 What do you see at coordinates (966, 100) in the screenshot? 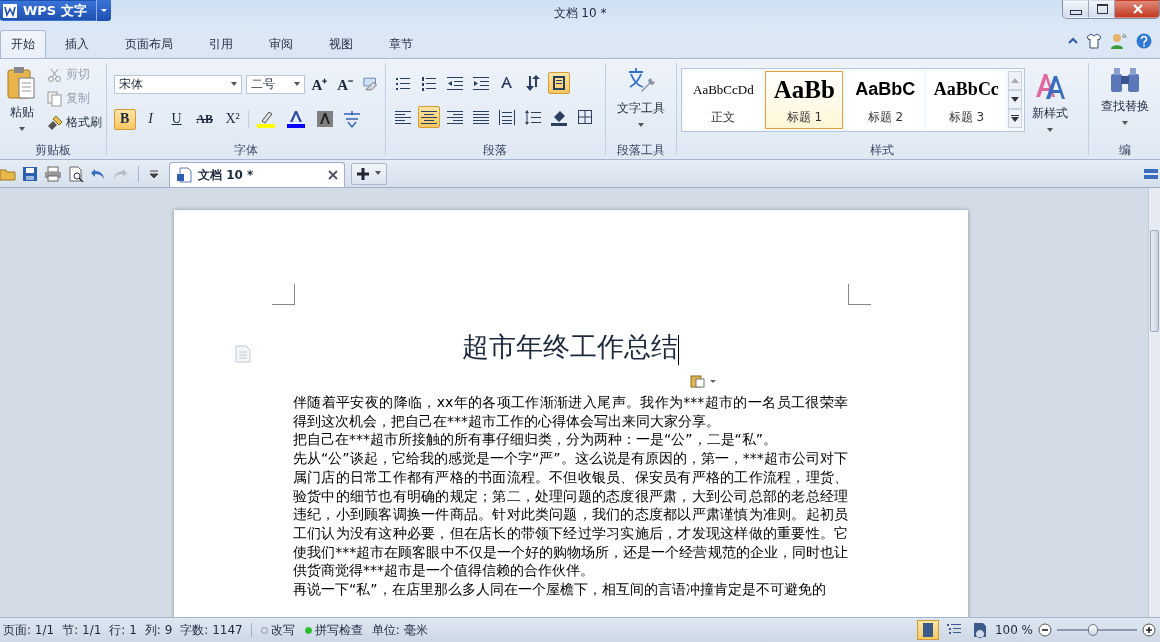
I see `style-item: AaBbCc 标题 3` at bounding box center [966, 100].